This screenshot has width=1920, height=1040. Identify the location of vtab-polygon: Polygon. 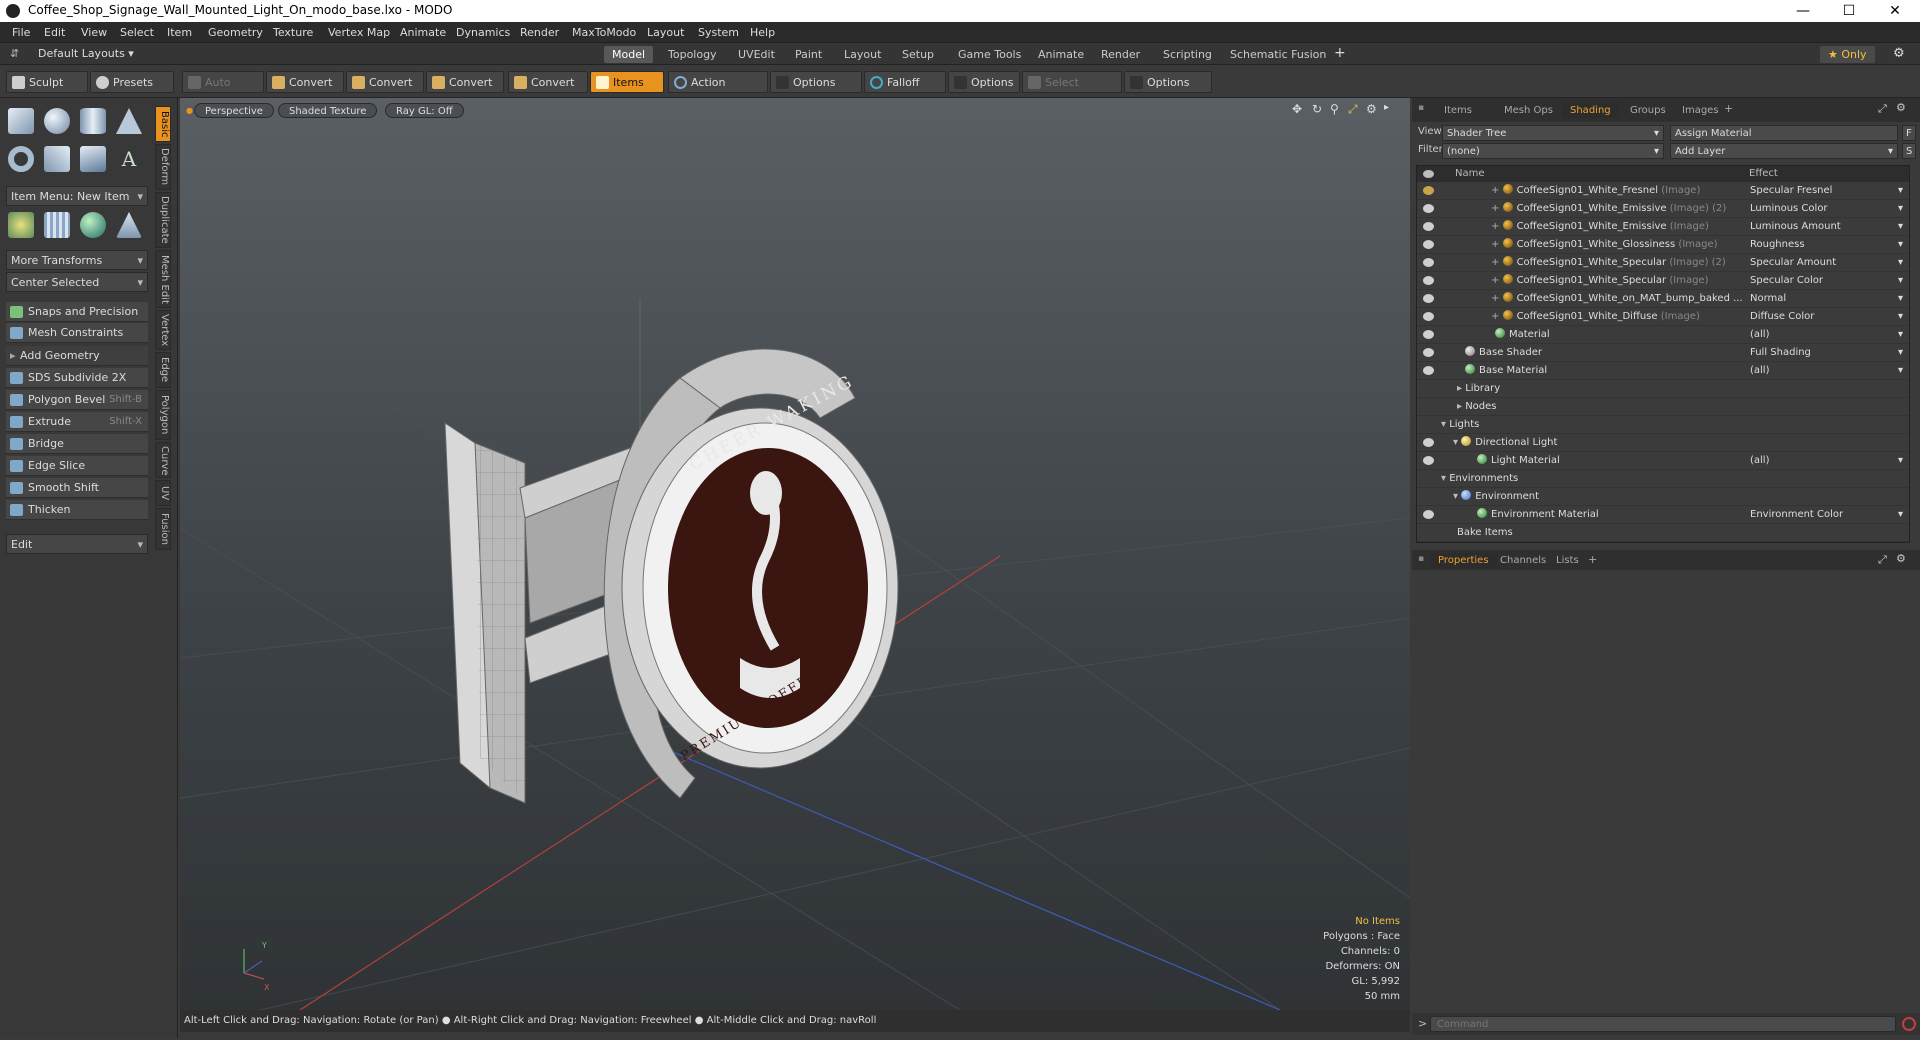
(163, 415).